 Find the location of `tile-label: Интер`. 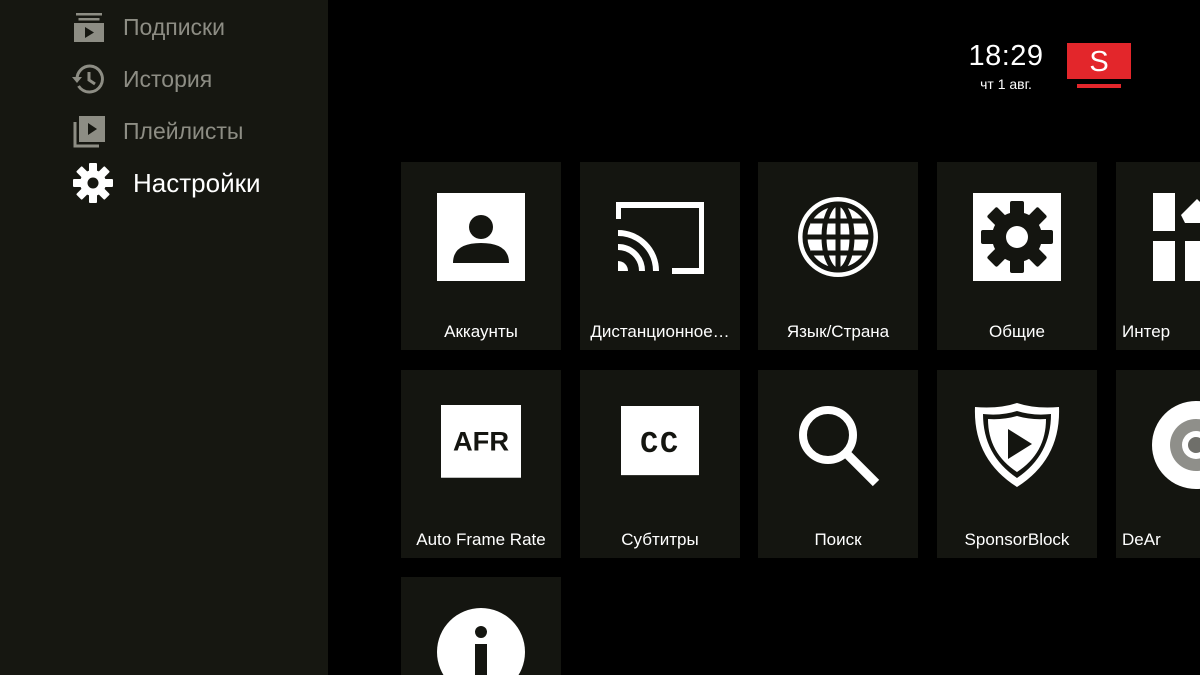

tile-label: Интер is located at coordinates (1146, 331).